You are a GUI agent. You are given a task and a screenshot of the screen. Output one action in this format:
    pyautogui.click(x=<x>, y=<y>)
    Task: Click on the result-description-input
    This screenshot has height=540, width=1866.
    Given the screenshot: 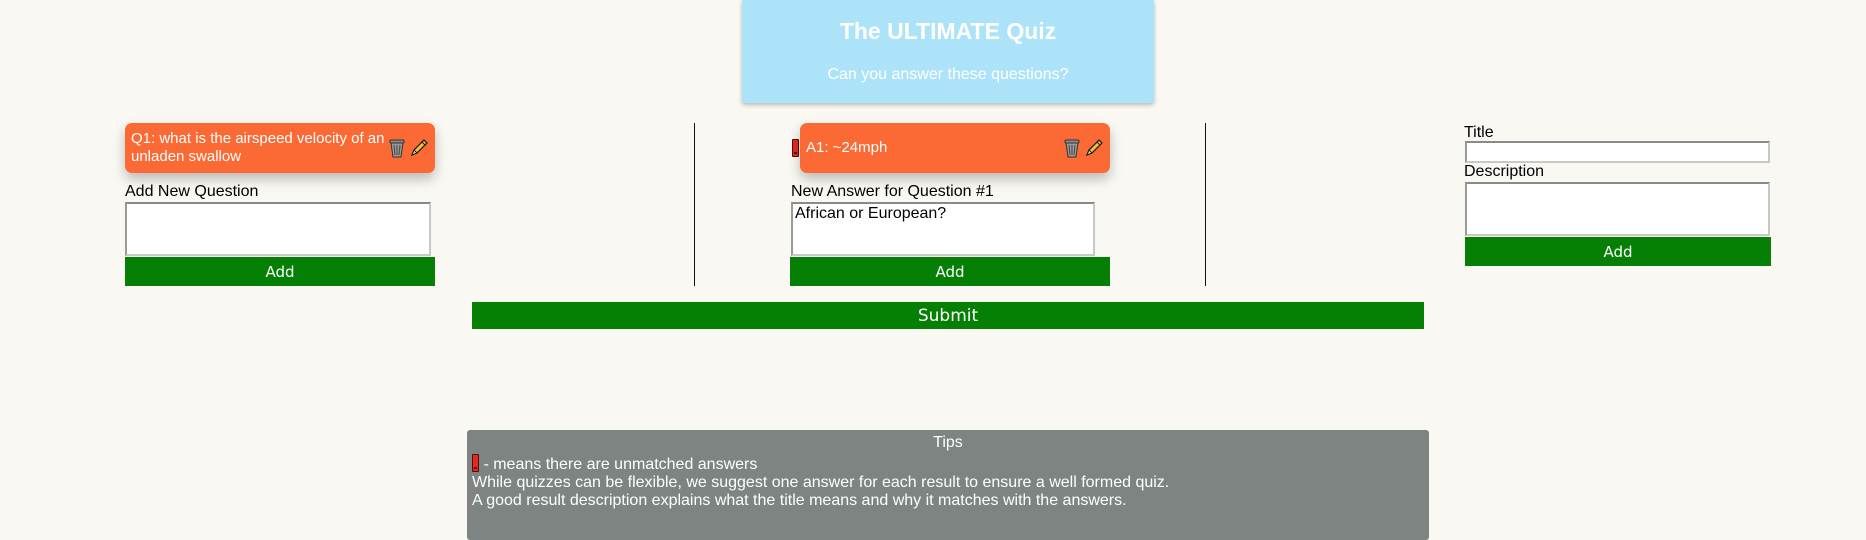 What is the action you would take?
    pyautogui.click(x=1617, y=209)
    